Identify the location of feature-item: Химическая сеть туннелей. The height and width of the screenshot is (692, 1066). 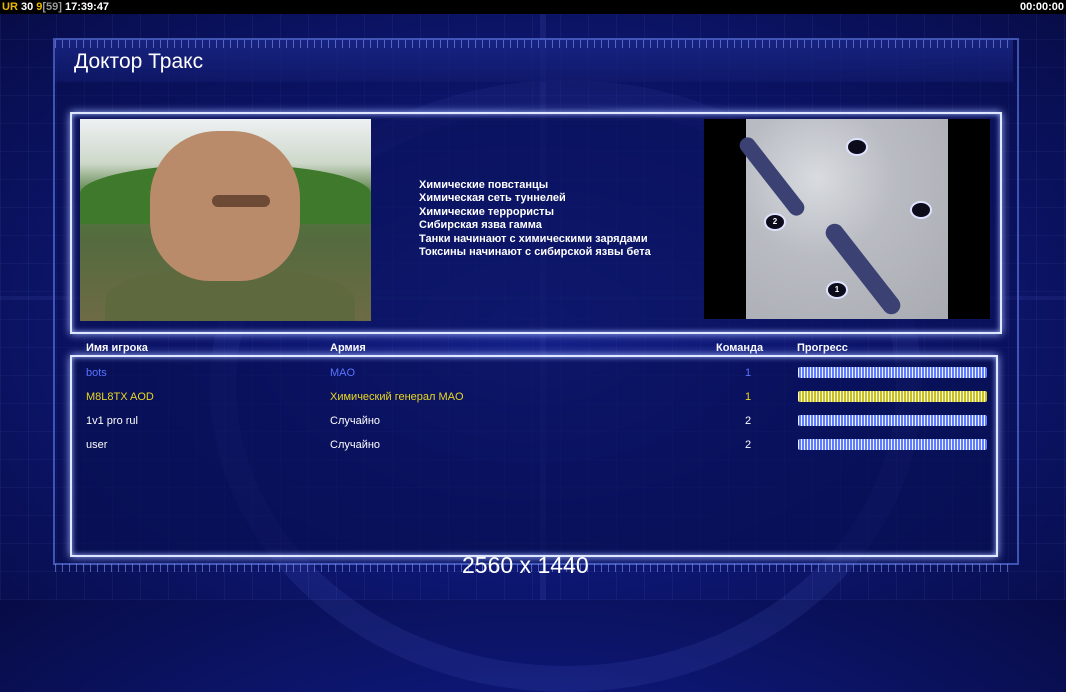
(492, 198).